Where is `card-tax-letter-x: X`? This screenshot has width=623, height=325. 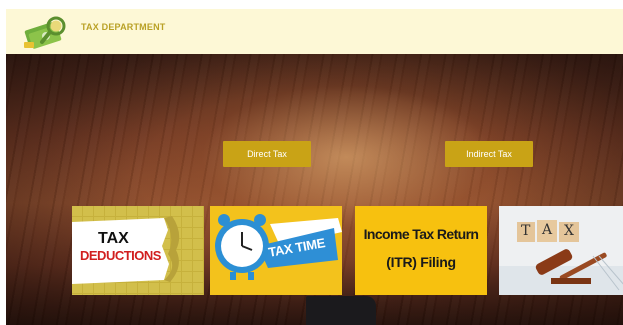 card-tax-letter-x: X is located at coordinates (569, 231).